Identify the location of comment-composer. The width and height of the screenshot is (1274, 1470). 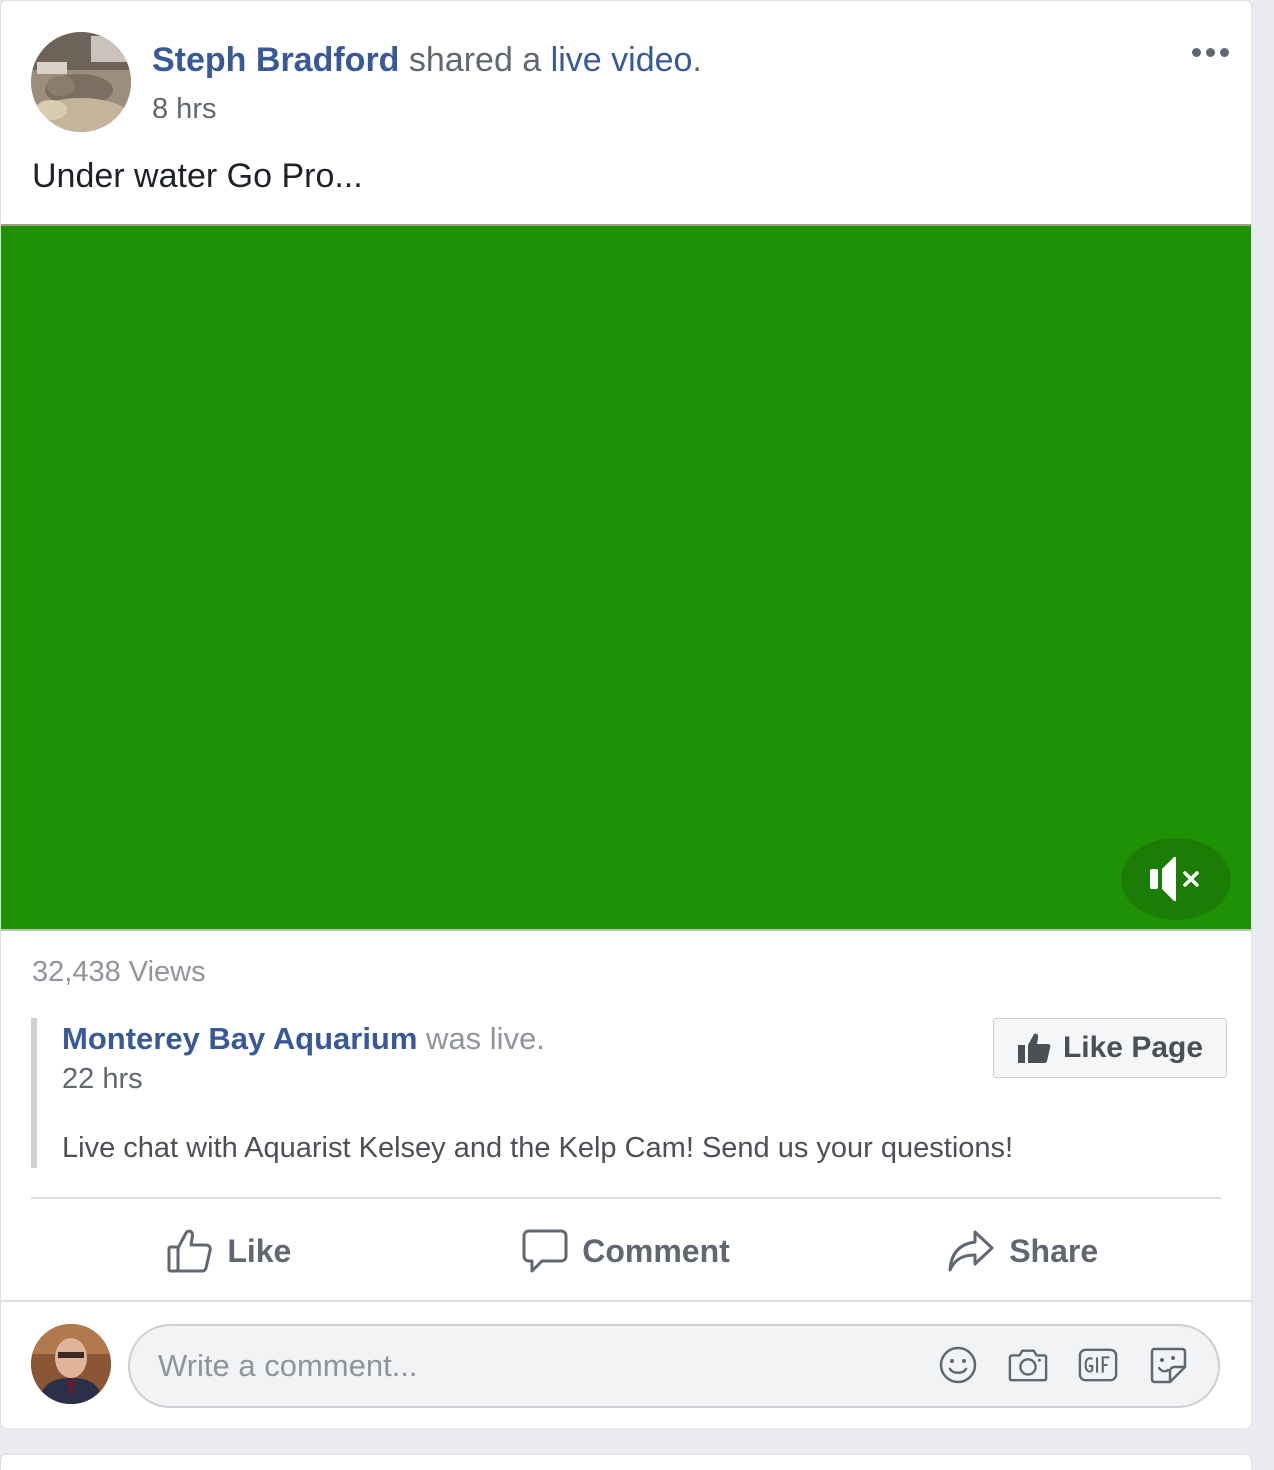
(626, 1364).